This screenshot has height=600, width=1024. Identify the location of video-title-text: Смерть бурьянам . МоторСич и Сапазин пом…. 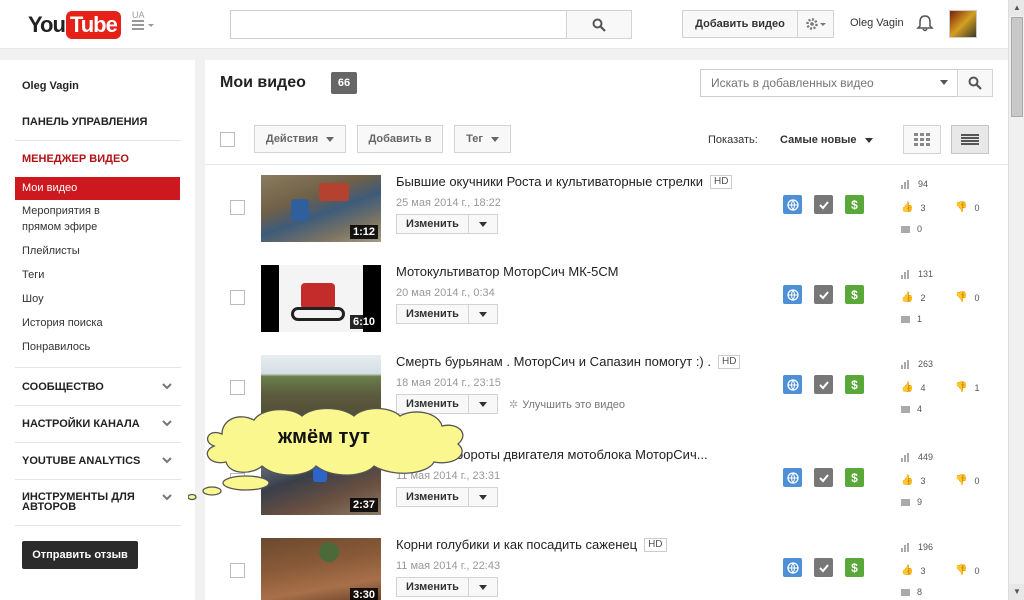
(553, 361).